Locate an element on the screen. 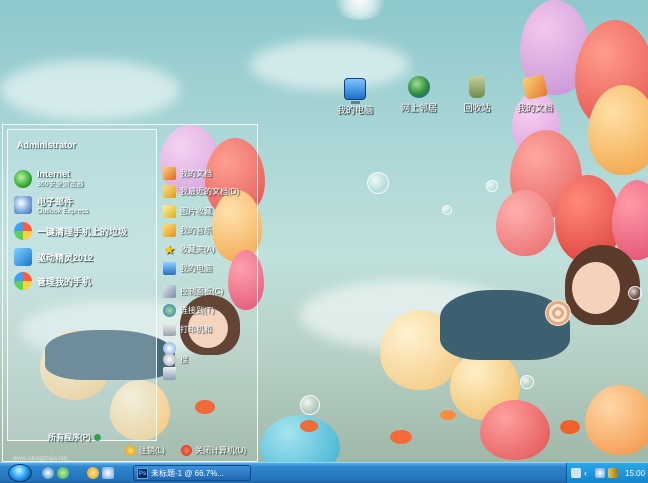 Image resolution: width=648 pixels, height=483 pixels. start-item-subtitle: Outlook Express is located at coordinates (63, 211).